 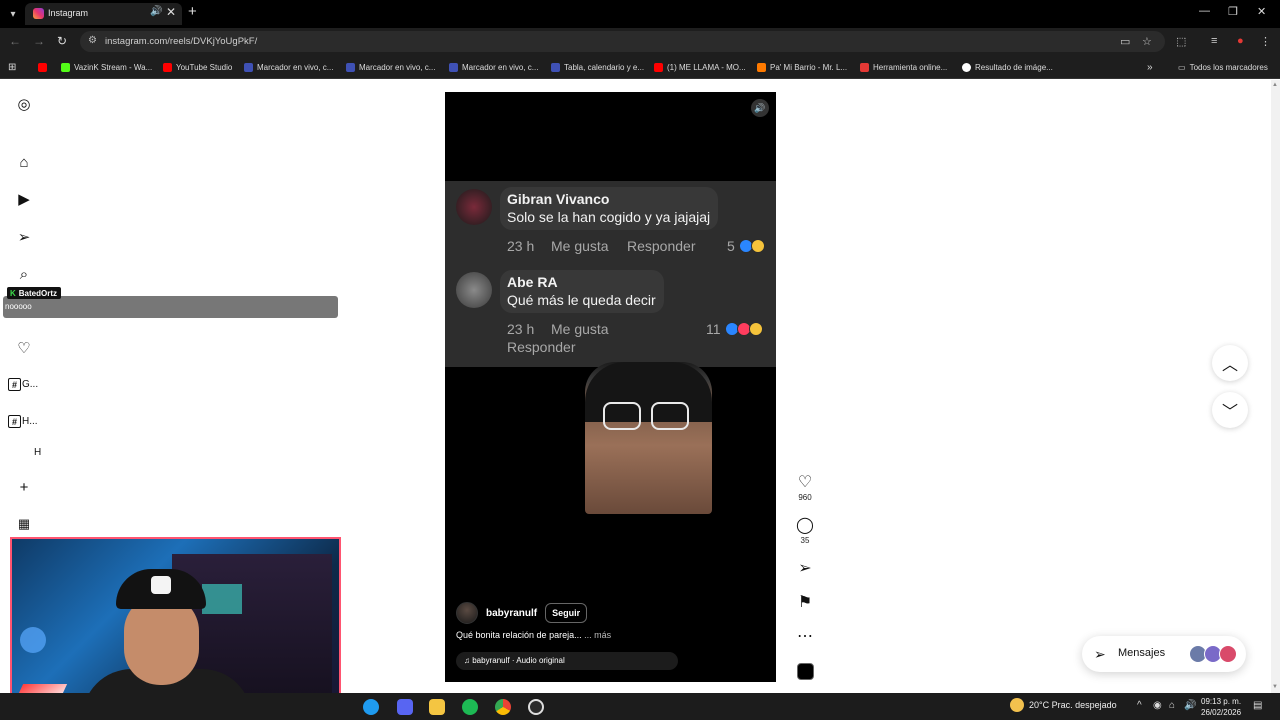 What do you see at coordinates (805, 525) in the screenshot?
I see `comment-icon: ◯` at bounding box center [805, 525].